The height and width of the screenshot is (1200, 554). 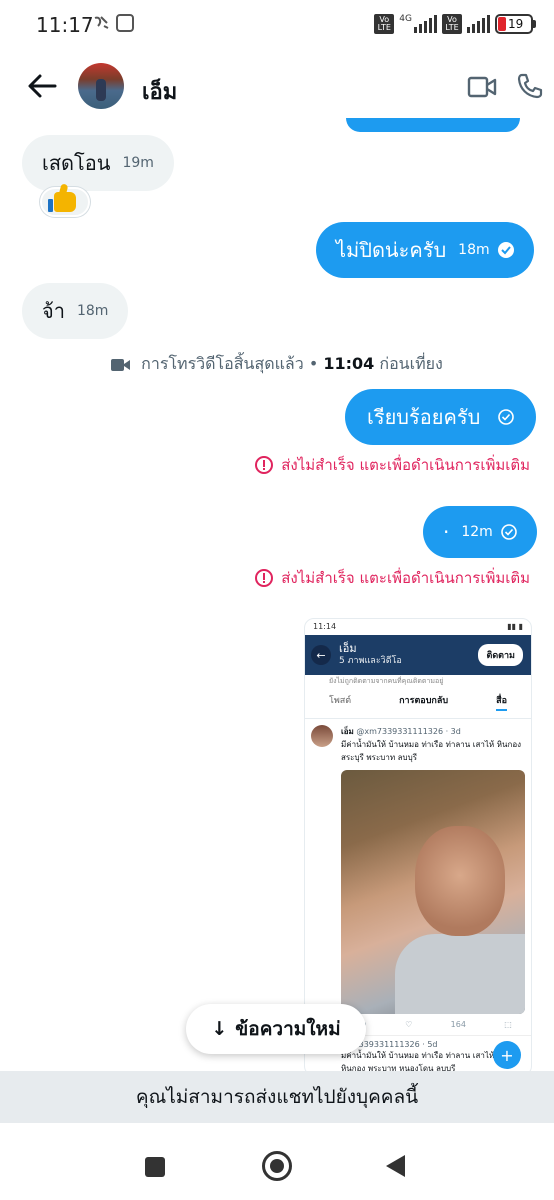 I want to click on video-call-button, so click(x=482, y=87).